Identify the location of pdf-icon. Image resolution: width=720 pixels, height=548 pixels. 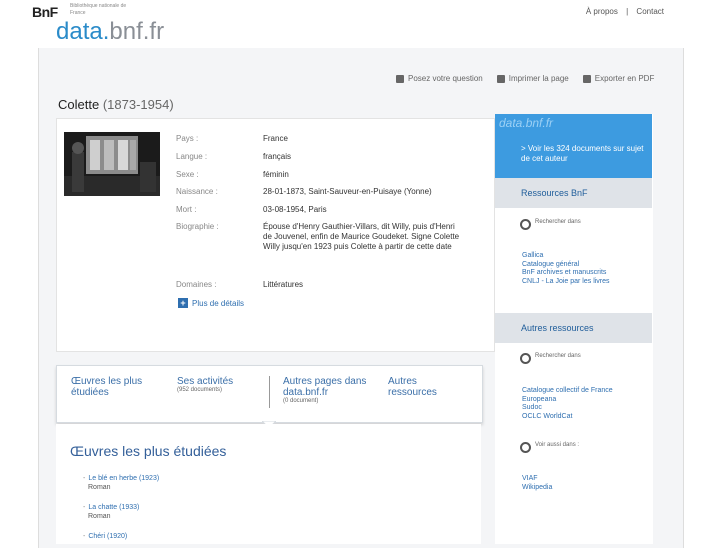
(586, 78).